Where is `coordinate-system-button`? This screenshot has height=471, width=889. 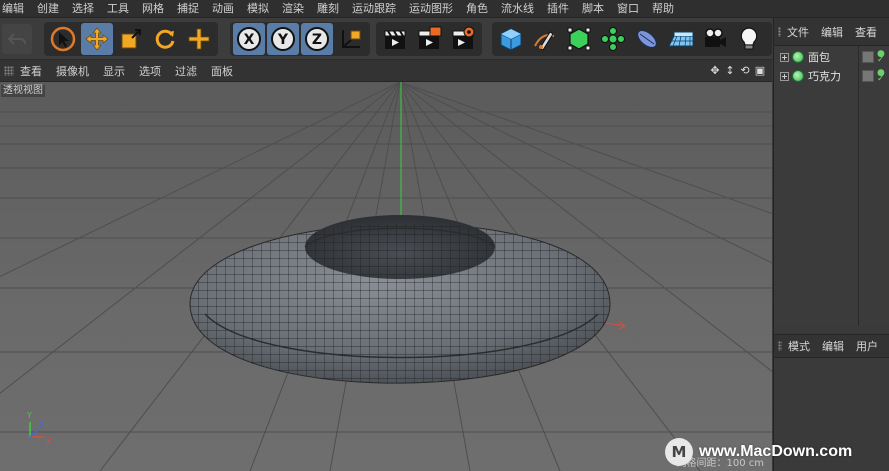
coordinate-system-button is located at coordinates (351, 39).